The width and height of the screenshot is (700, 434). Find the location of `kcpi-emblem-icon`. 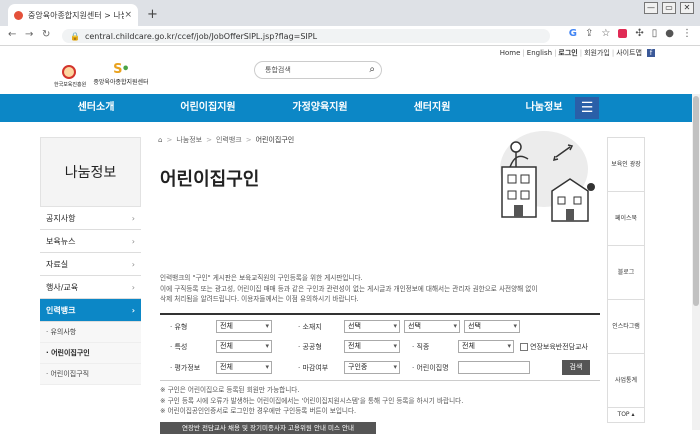

kcpi-emblem-icon is located at coordinates (69, 72).